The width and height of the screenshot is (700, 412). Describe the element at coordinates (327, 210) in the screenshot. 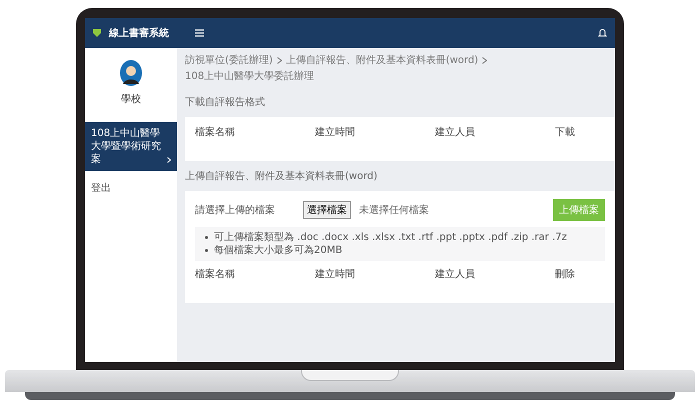

I see `choose-file-button: 選擇檔案` at that location.